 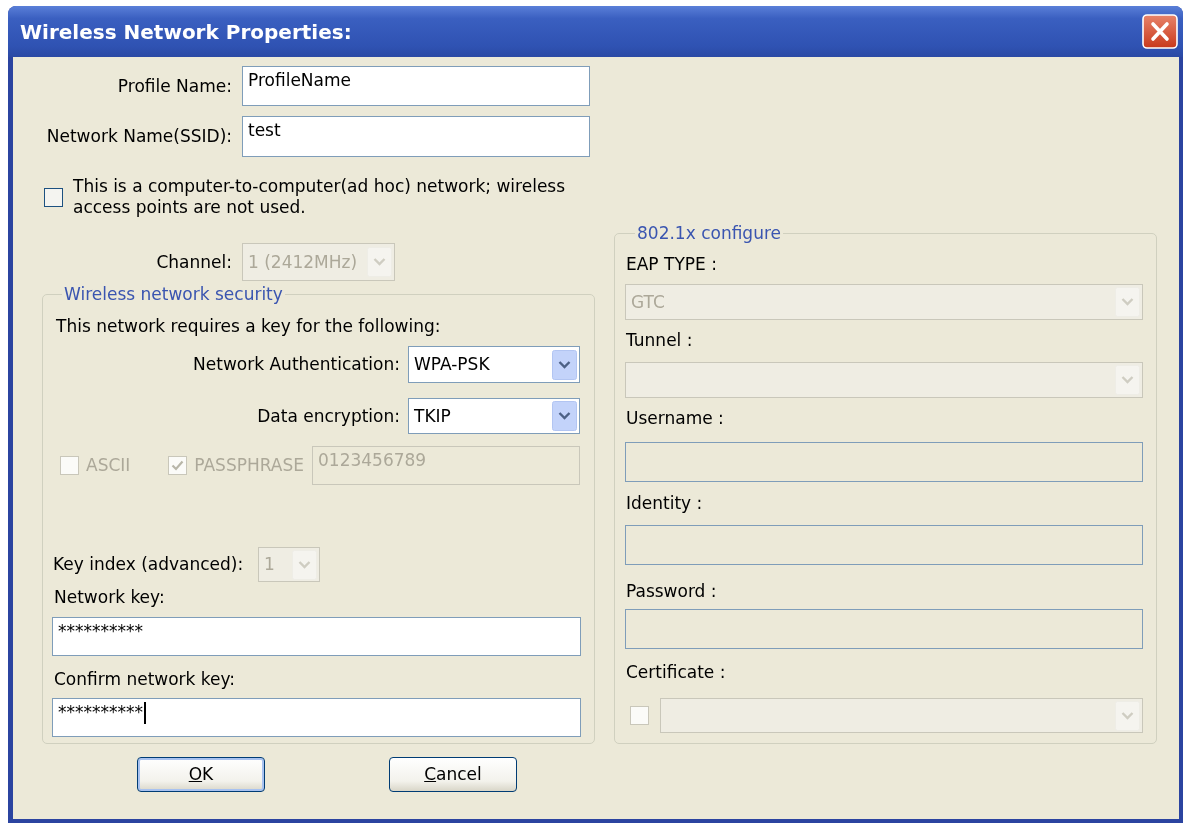 I want to click on text-field: ProfileName, so click(x=416, y=86).